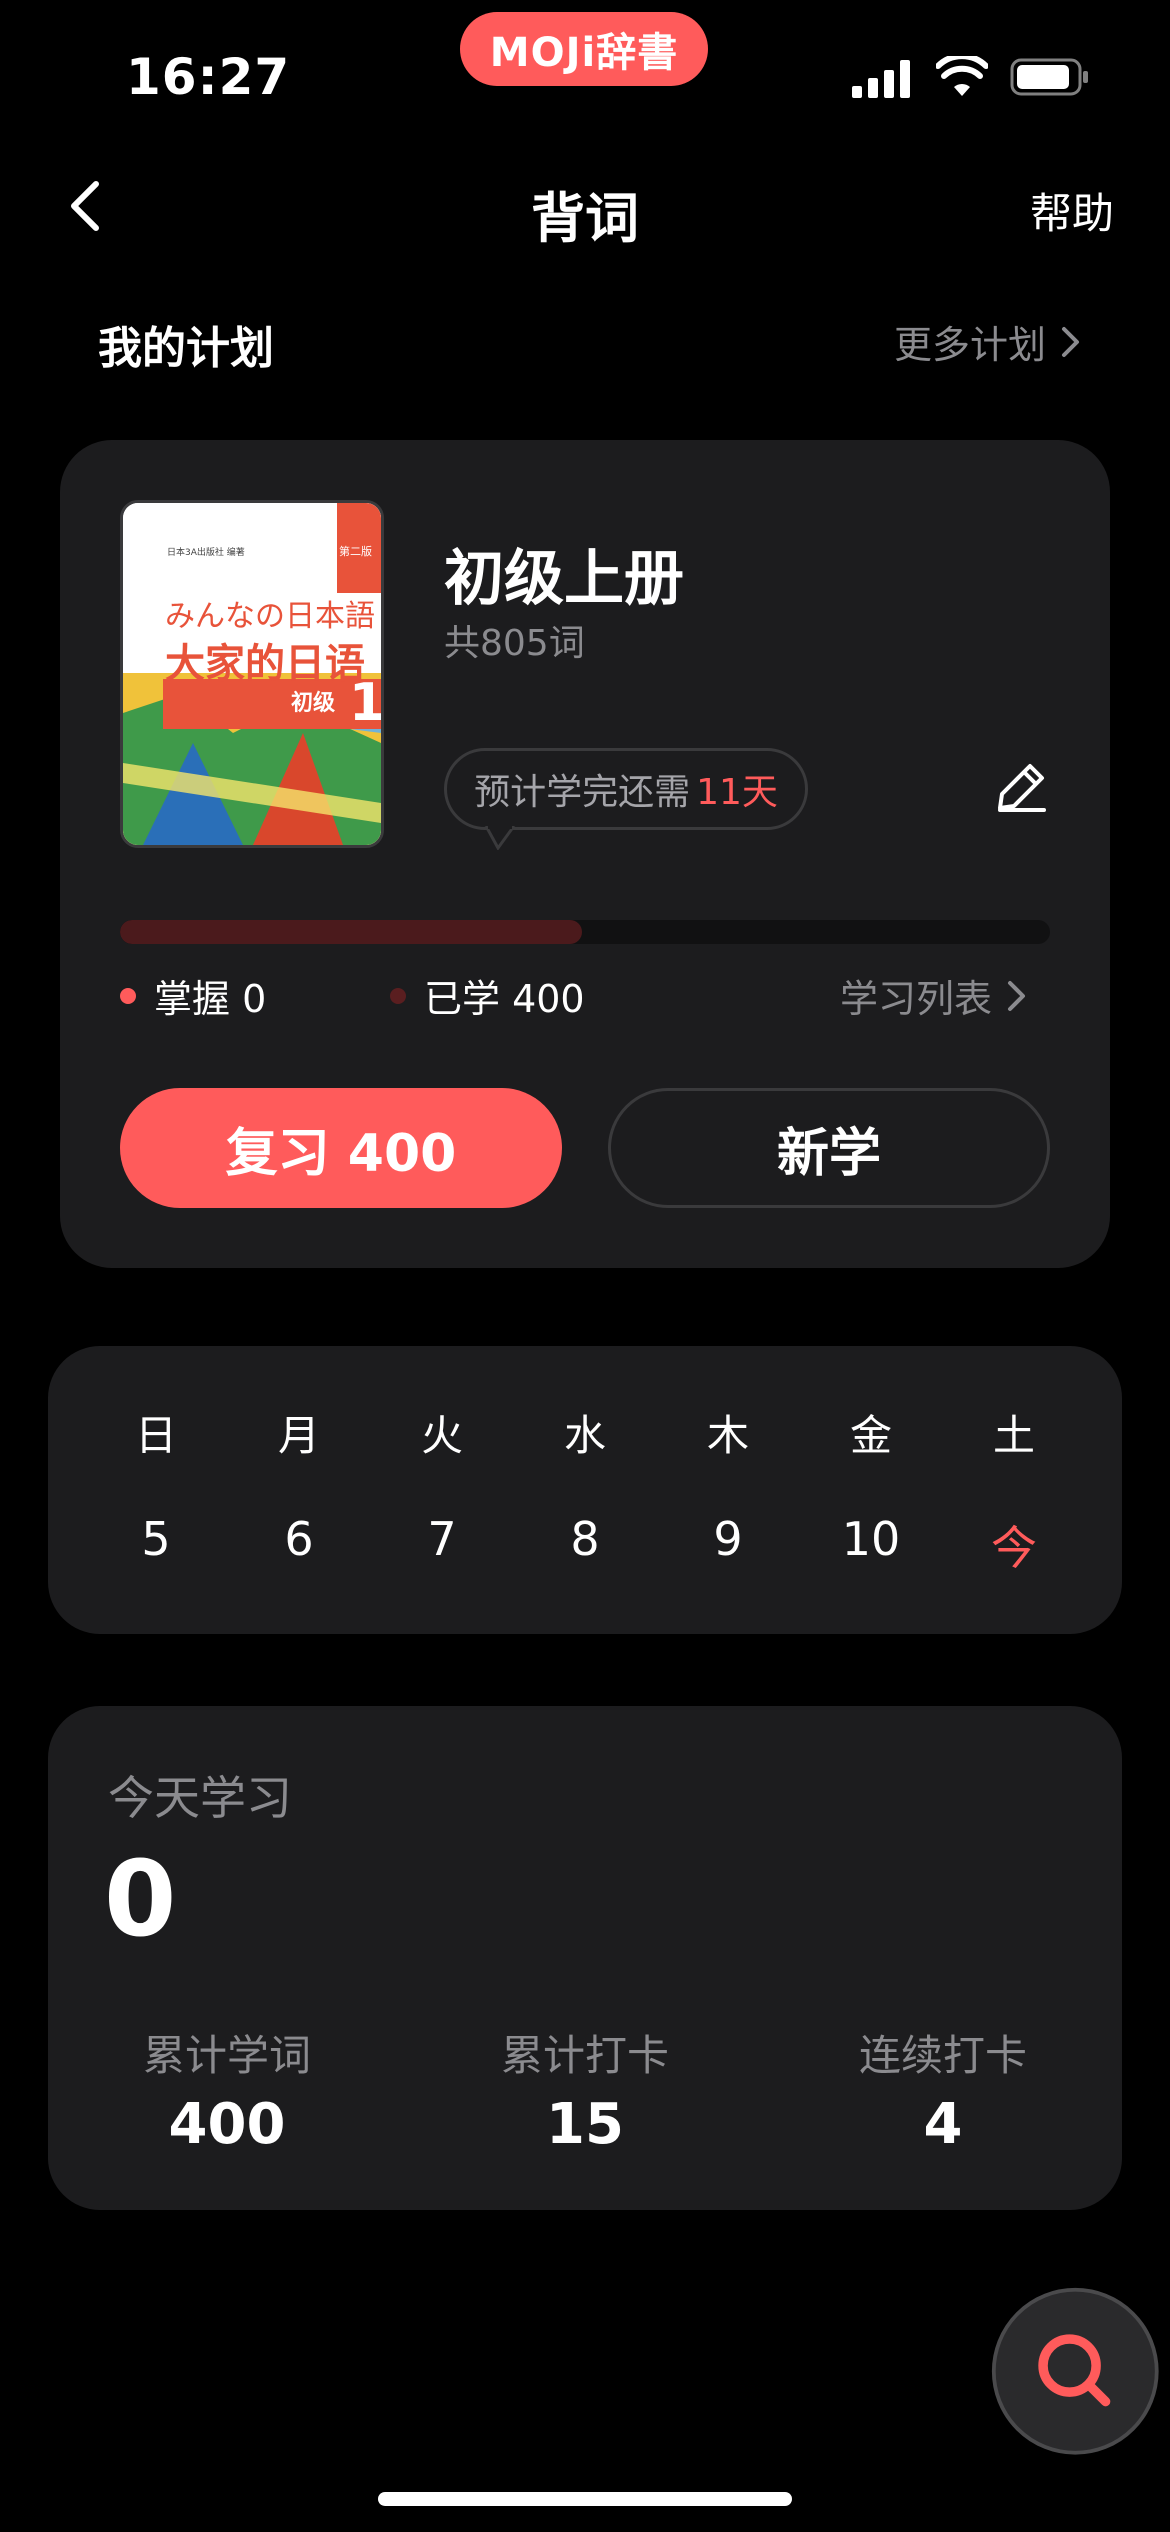 Image resolution: width=1170 pixels, height=2532 pixels. I want to click on edit-pencil-icon, so click(1022, 786).